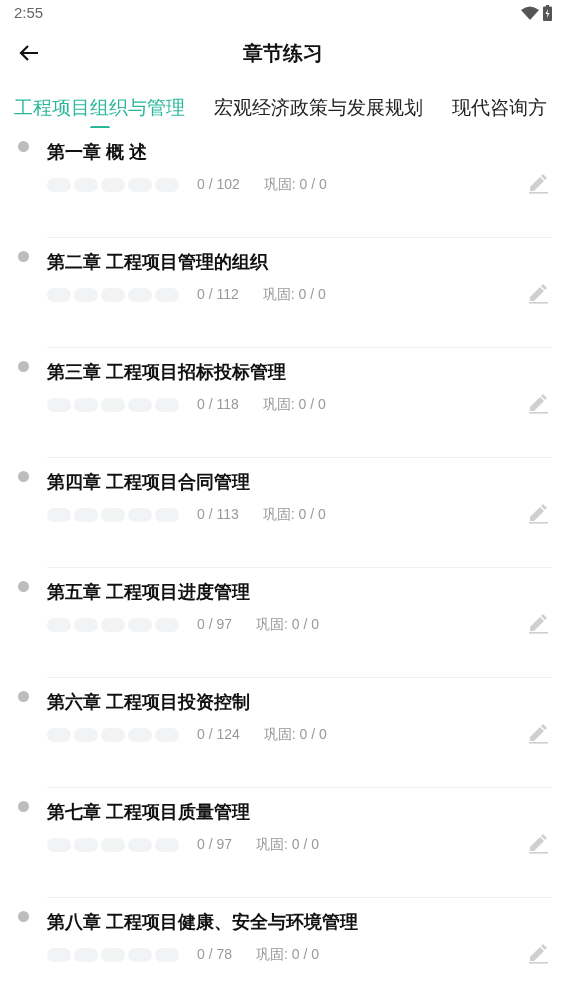 The height and width of the screenshot is (1008, 566). Describe the element at coordinates (215, 954) in the screenshot. I see `progress-count: 0 / 78` at that location.